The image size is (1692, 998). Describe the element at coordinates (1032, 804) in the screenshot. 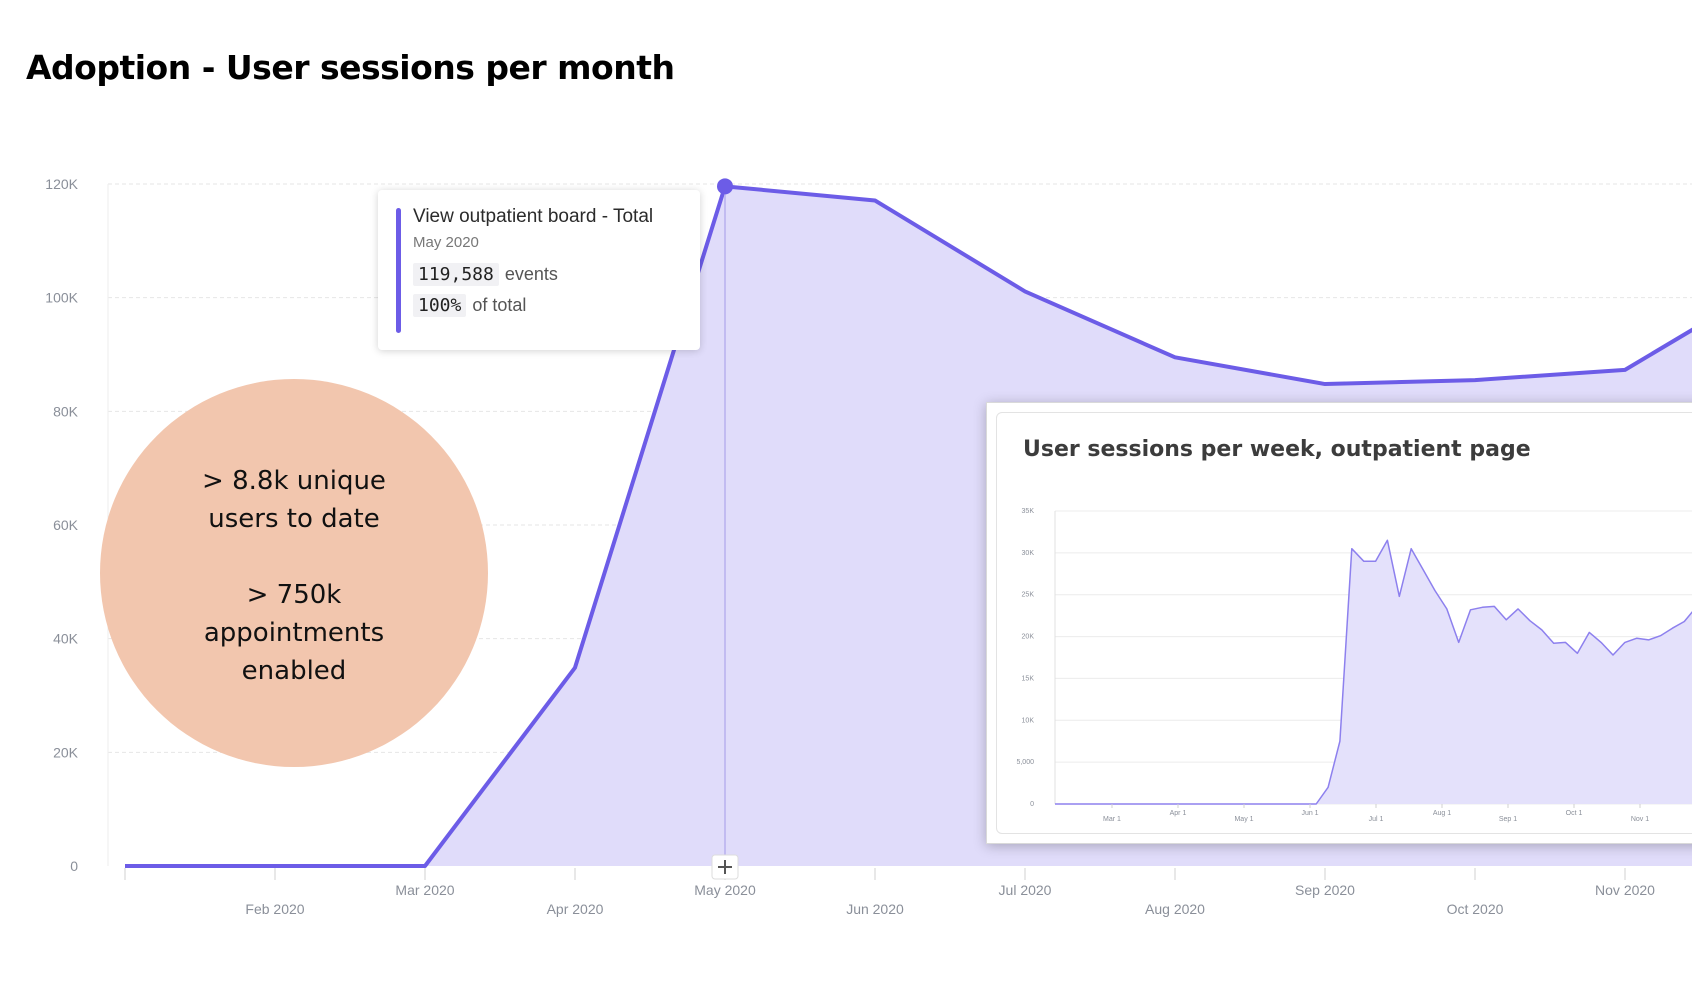

I see `inset-y-tick-label: 0` at that location.